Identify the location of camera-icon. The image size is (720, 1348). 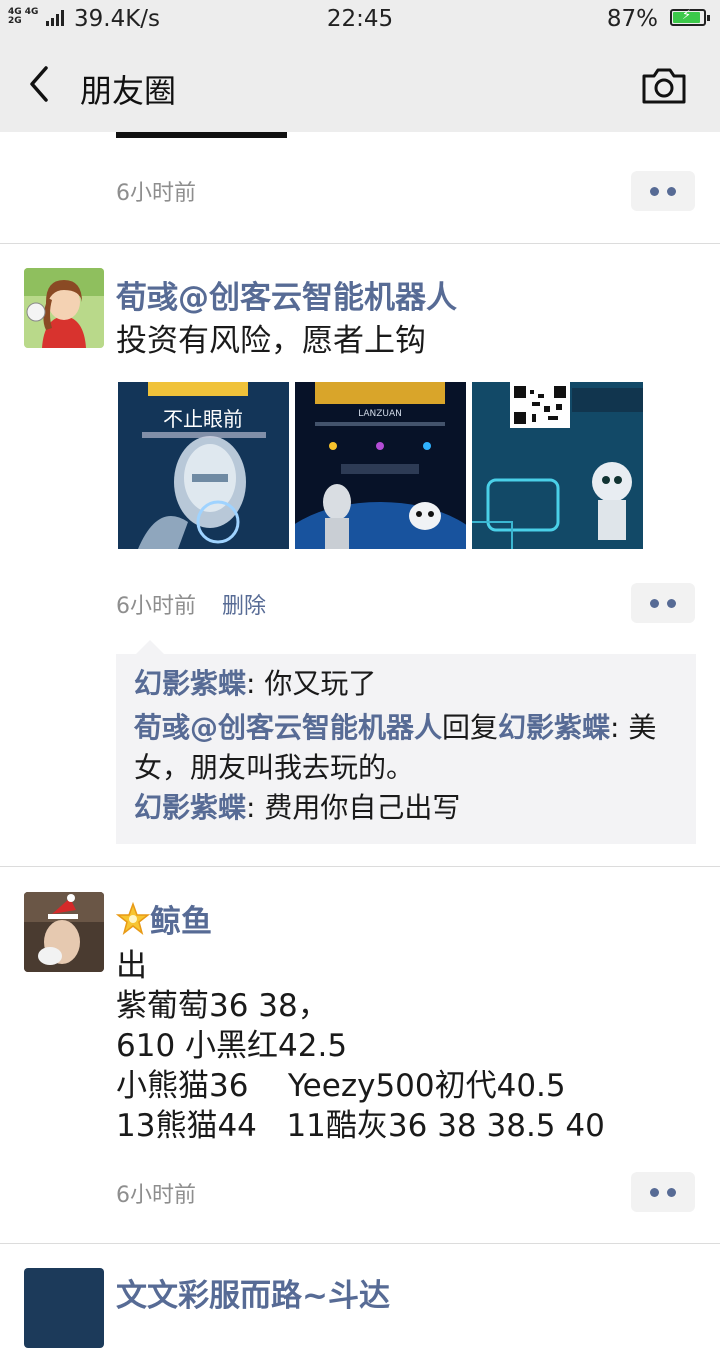
(664, 86).